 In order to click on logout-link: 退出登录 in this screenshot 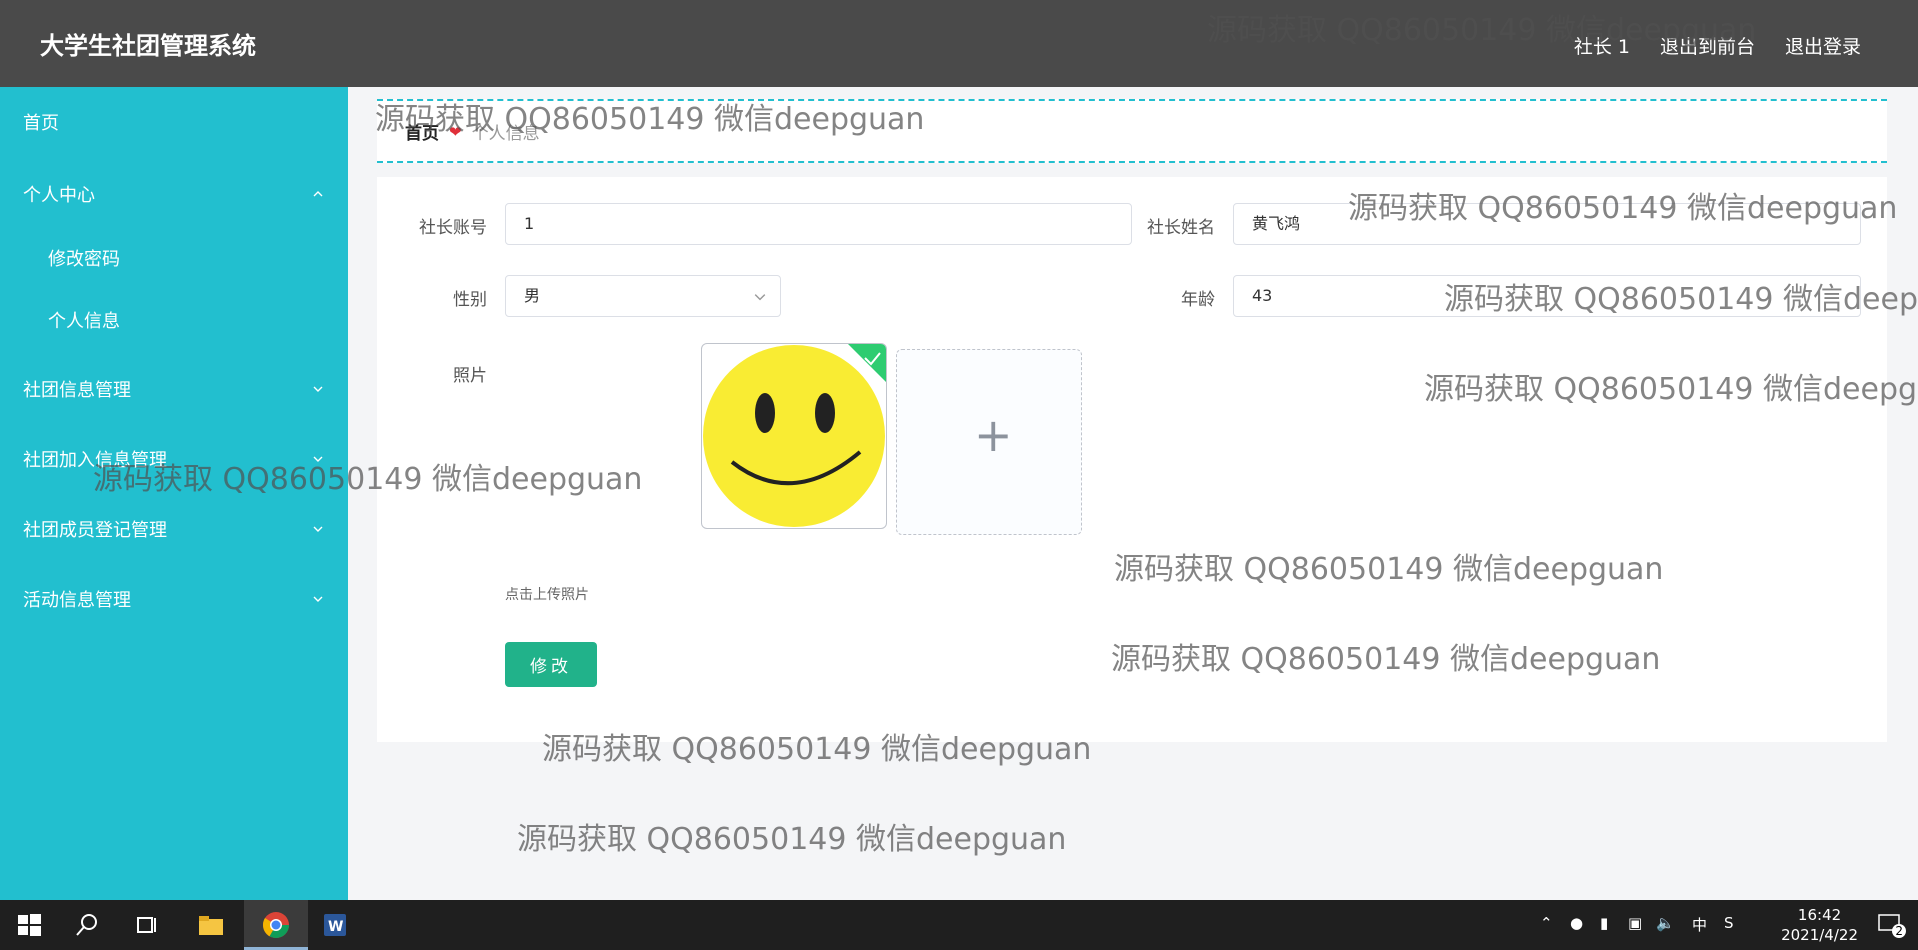, I will do `click(1823, 45)`.